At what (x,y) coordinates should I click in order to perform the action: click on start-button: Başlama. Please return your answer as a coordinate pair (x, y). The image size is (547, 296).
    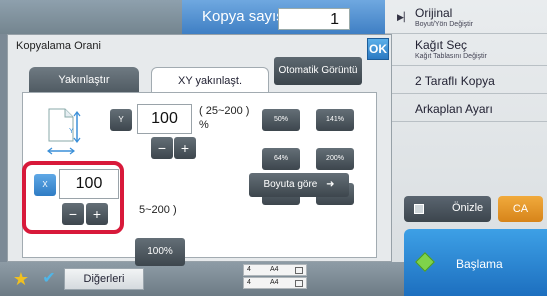
    Looking at the image, I should click on (475, 262).